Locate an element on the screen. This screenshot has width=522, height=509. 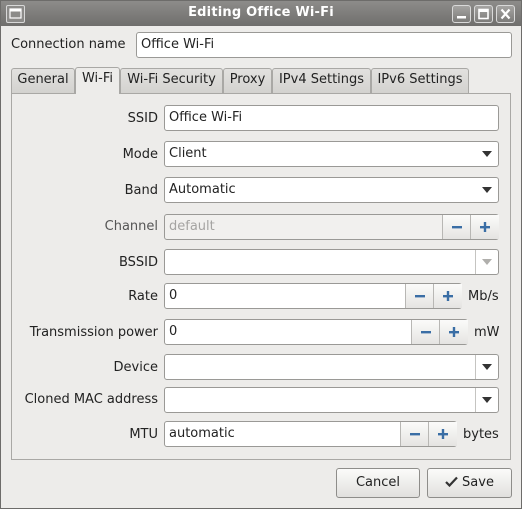
title-bar: Editing Office Wi-Fi is located at coordinates (261, 13).